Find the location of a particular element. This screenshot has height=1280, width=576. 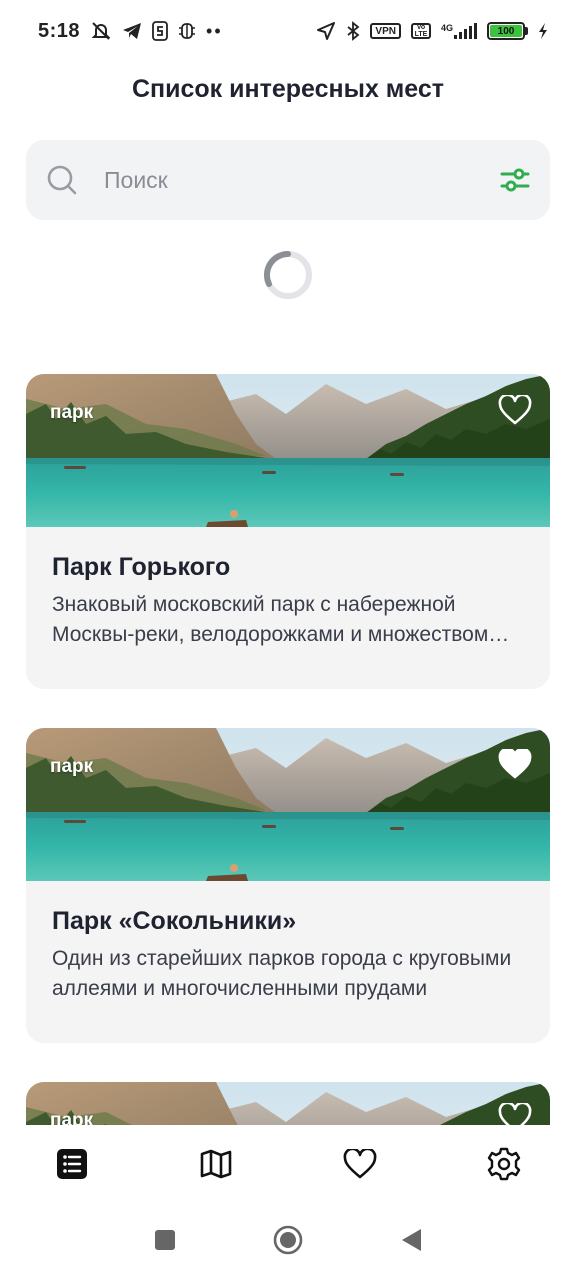

battery-icon: 100 is located at coordinates (507, 31).